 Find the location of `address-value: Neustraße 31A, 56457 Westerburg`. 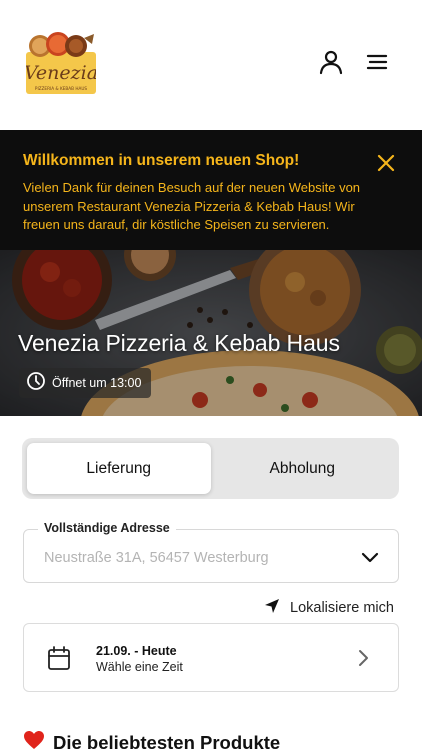

address-value: Neustraße 31A, 56457 Westerburg is located at coordinates (156, 558).